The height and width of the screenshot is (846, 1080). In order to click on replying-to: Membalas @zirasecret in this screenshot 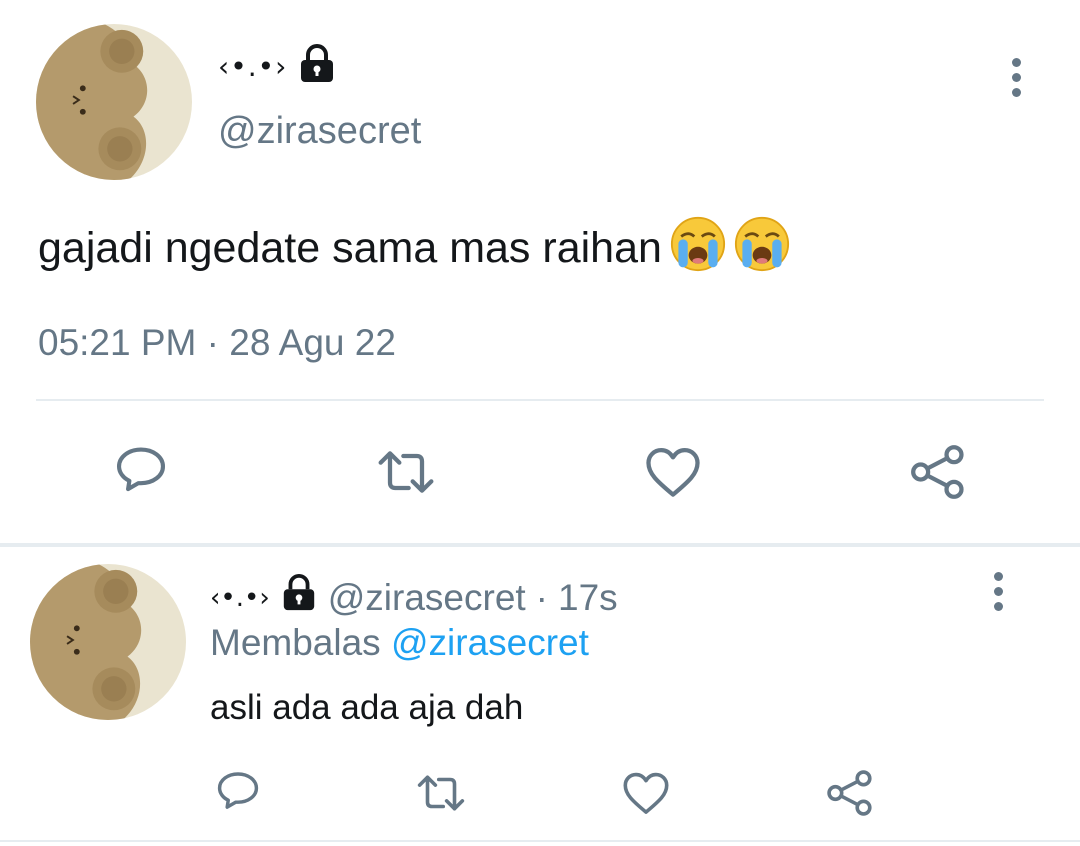, I will do `click(399, 643)`.